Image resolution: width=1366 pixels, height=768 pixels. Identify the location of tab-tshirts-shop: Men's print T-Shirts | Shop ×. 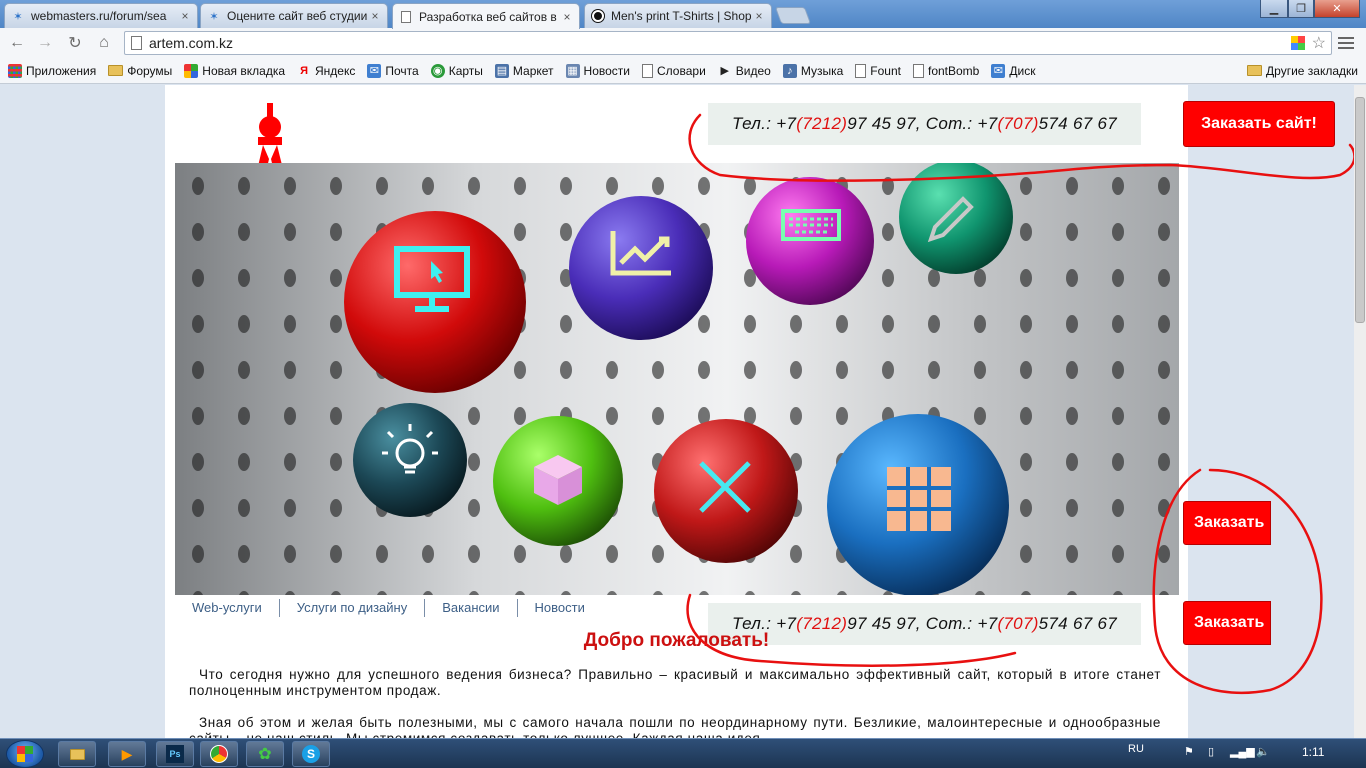
(678, 15).